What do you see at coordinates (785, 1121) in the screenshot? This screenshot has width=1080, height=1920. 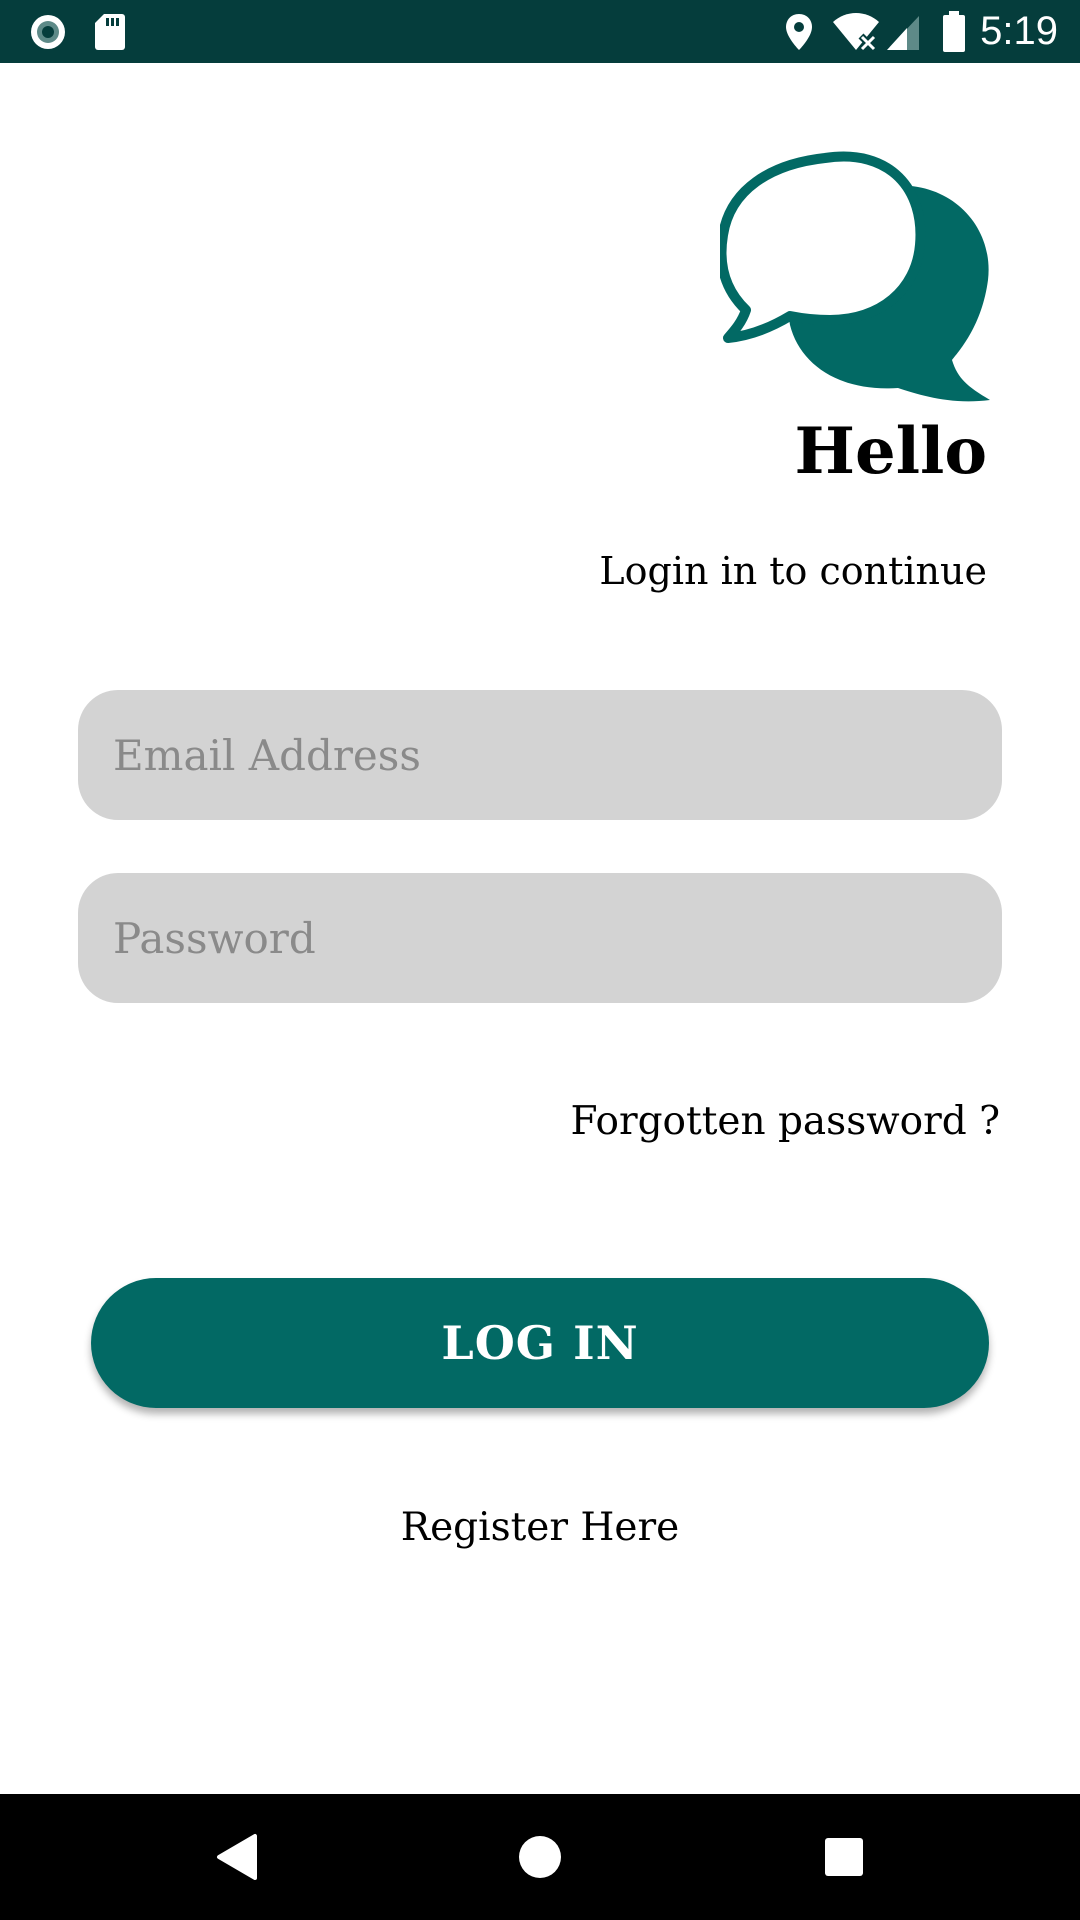 I see `forgot-password-link: Forgotten password ?` at bounding box center [785, 1121].